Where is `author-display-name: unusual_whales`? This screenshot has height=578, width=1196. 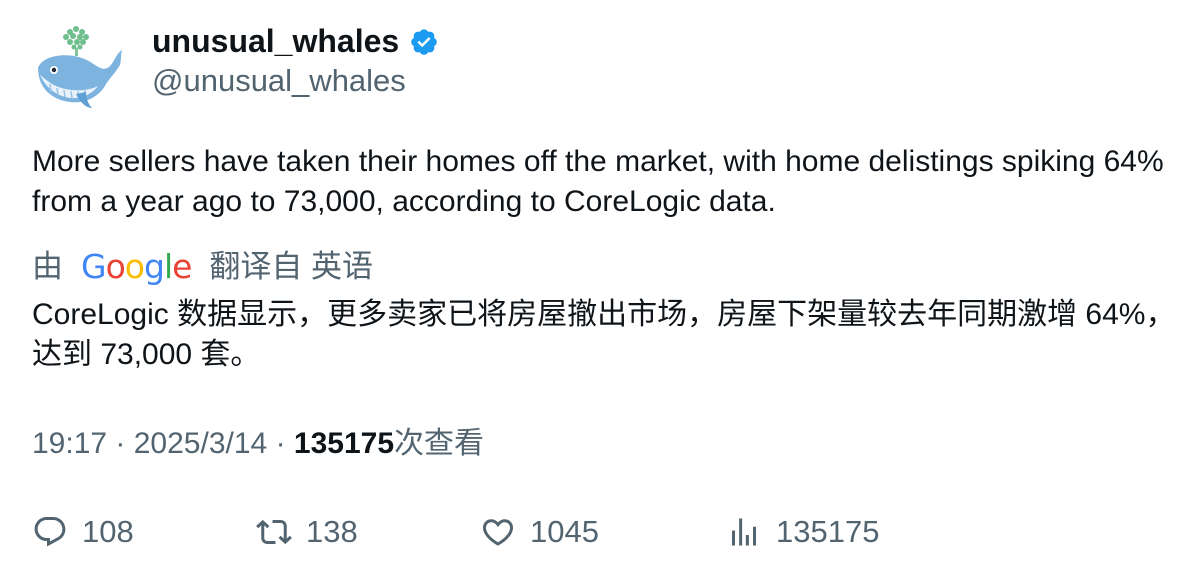
author-display-name: unusual_whales is located at coordinates (275, 41).